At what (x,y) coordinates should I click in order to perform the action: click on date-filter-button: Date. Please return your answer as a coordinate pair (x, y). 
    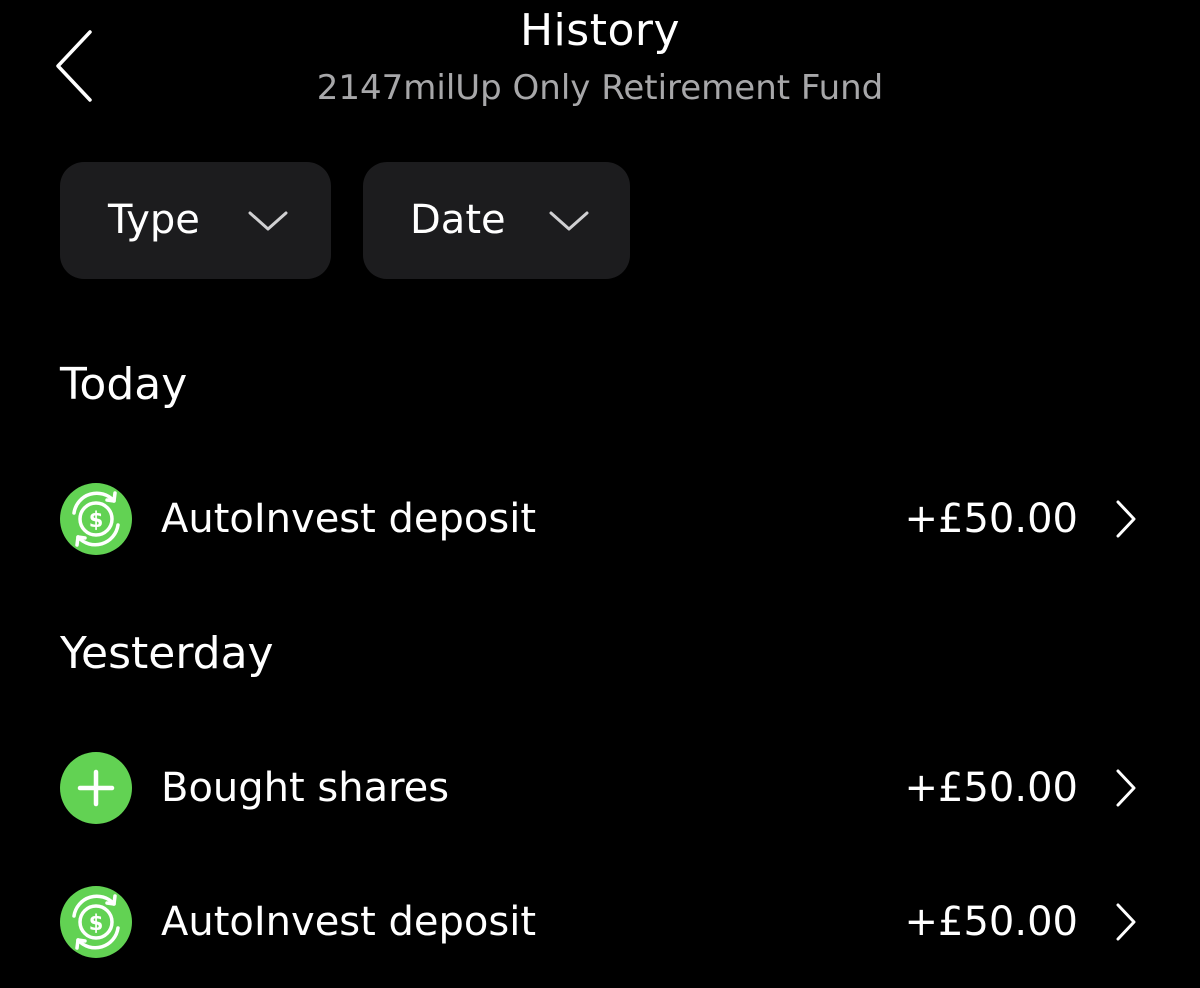
    Looking at the image, I should click on (496, 220).